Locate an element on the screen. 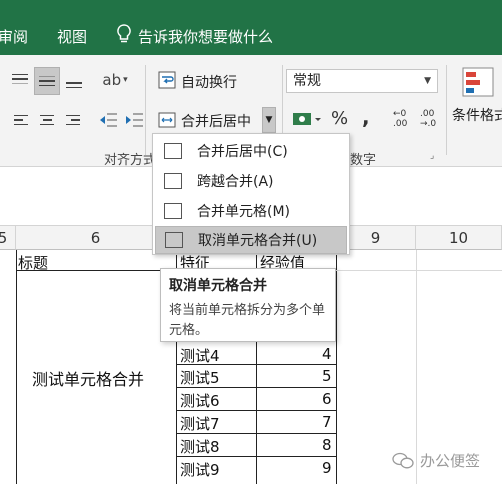 Image resolution: width=502 pixels, height=484 pixels. comma-button: , is located at coordinates (366, 117).